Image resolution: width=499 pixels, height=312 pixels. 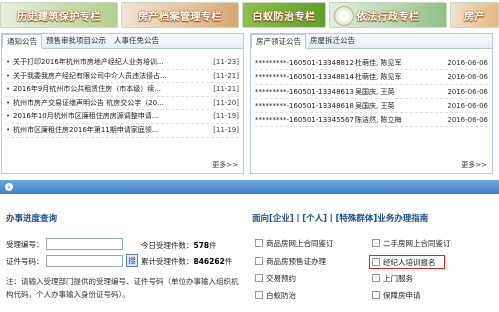 I want to click on guide-item-presale-contract: 商品房网上合同鉴订, so click(x=294, y=243).